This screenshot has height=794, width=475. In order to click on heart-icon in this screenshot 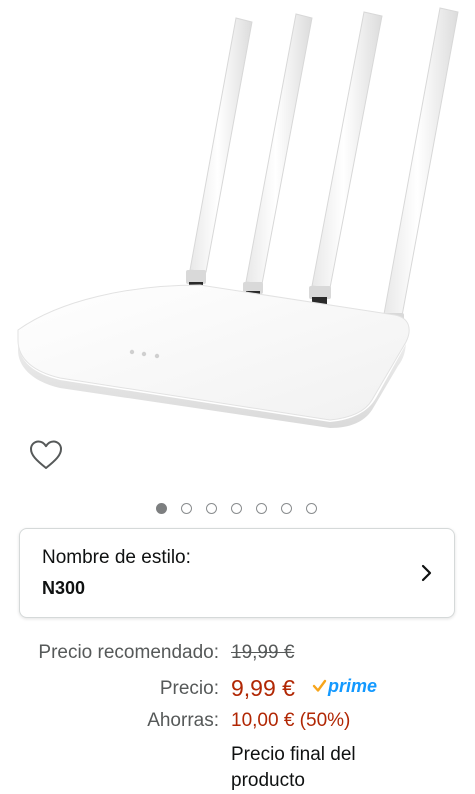, I will do `click(46, 455)`.